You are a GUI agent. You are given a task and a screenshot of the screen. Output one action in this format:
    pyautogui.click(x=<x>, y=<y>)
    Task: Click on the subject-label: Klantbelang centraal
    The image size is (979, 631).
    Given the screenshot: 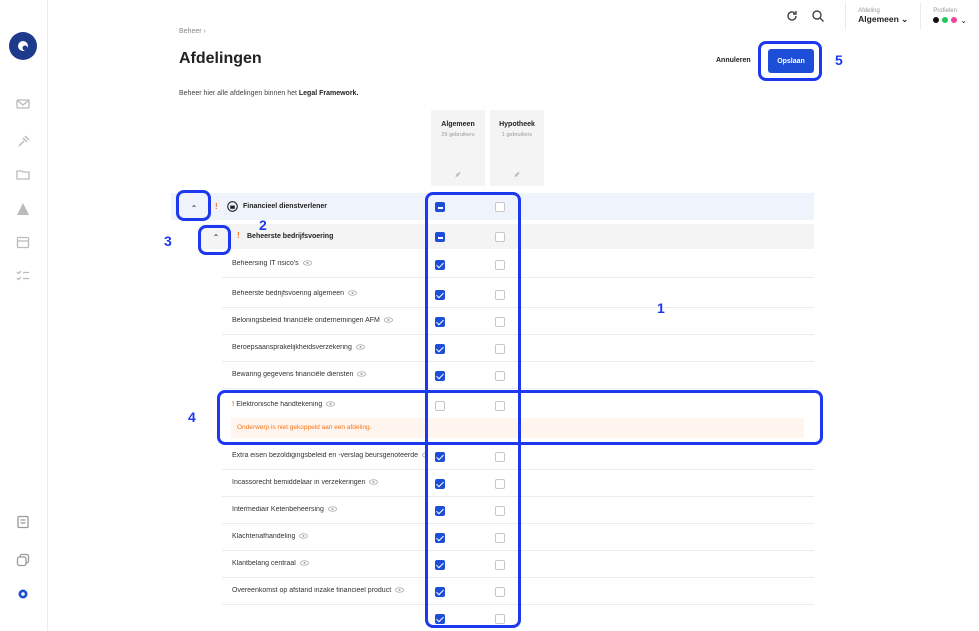 What is the action you would take?
    pyautogui.click(x=270, y=563)
    